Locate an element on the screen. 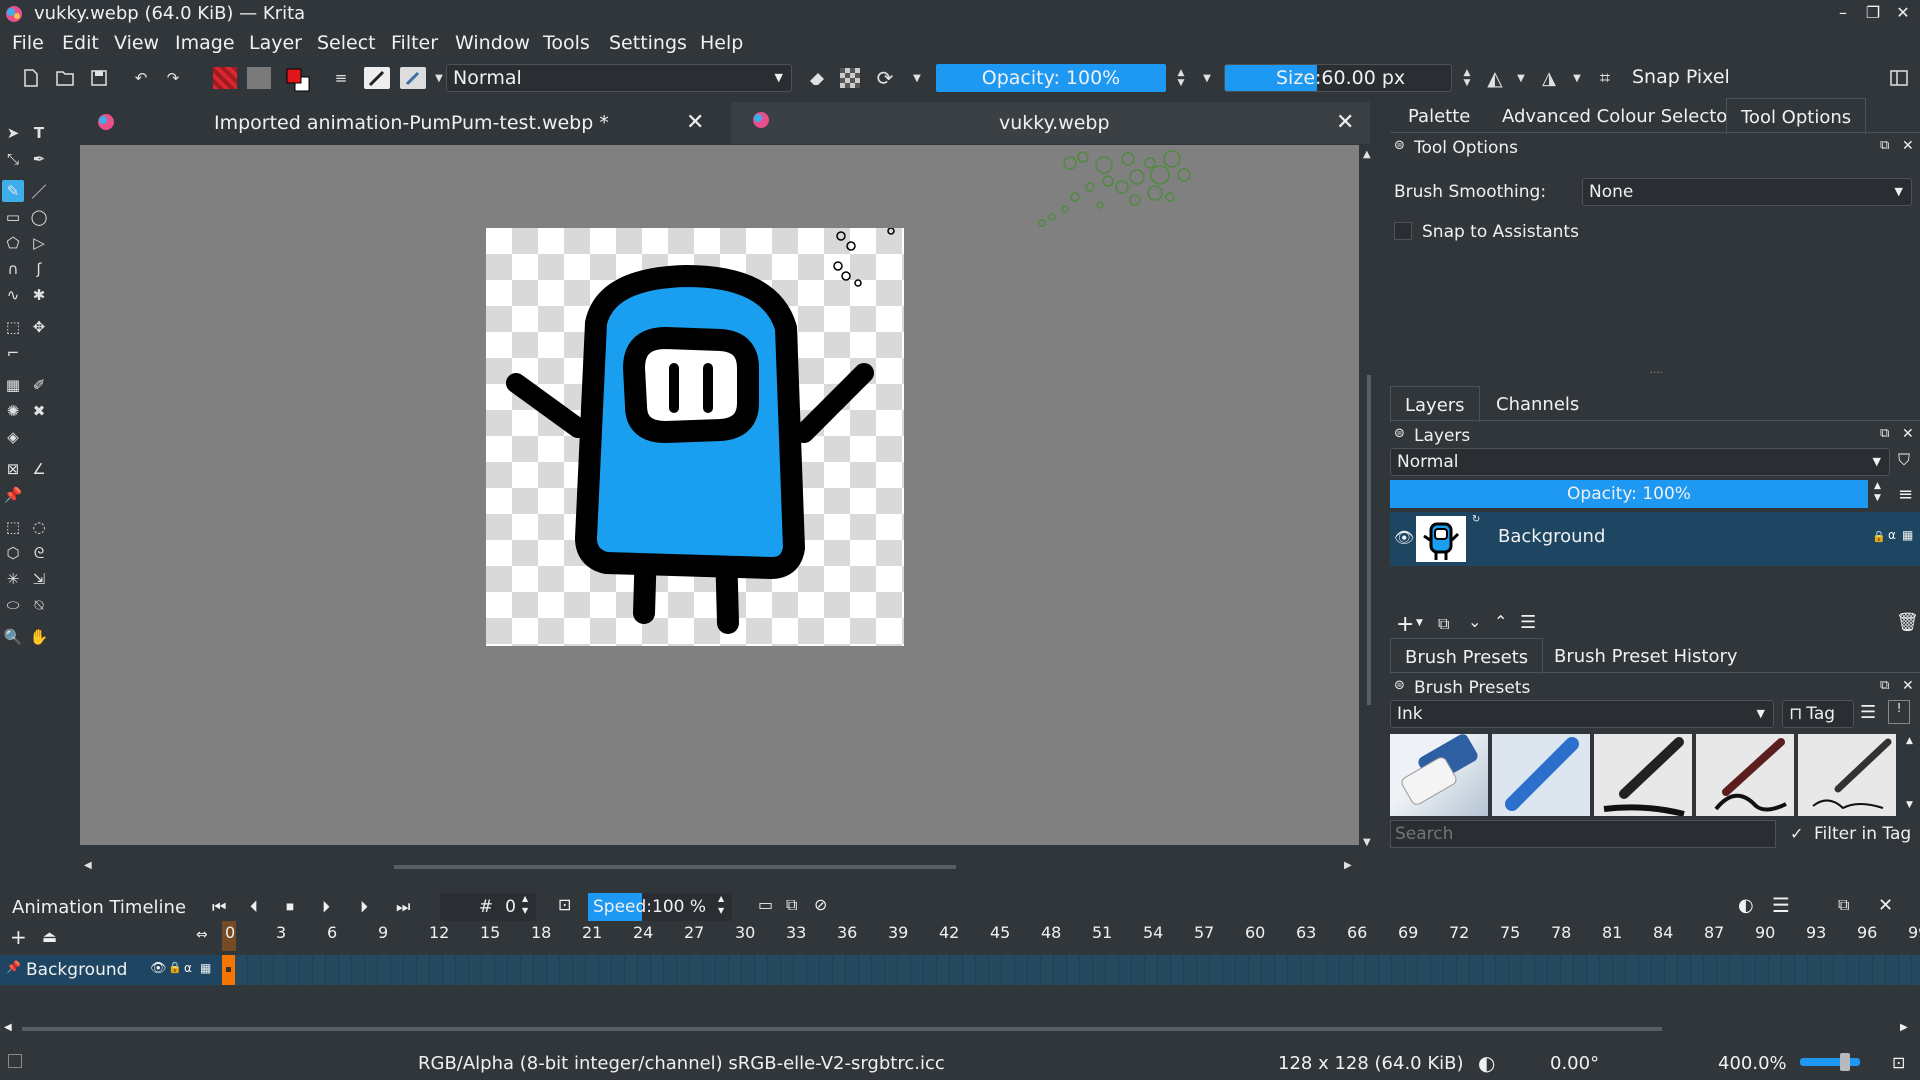 The image size is (1920, 1080). menu-layer: Layer is located at coordinates (275, 43).